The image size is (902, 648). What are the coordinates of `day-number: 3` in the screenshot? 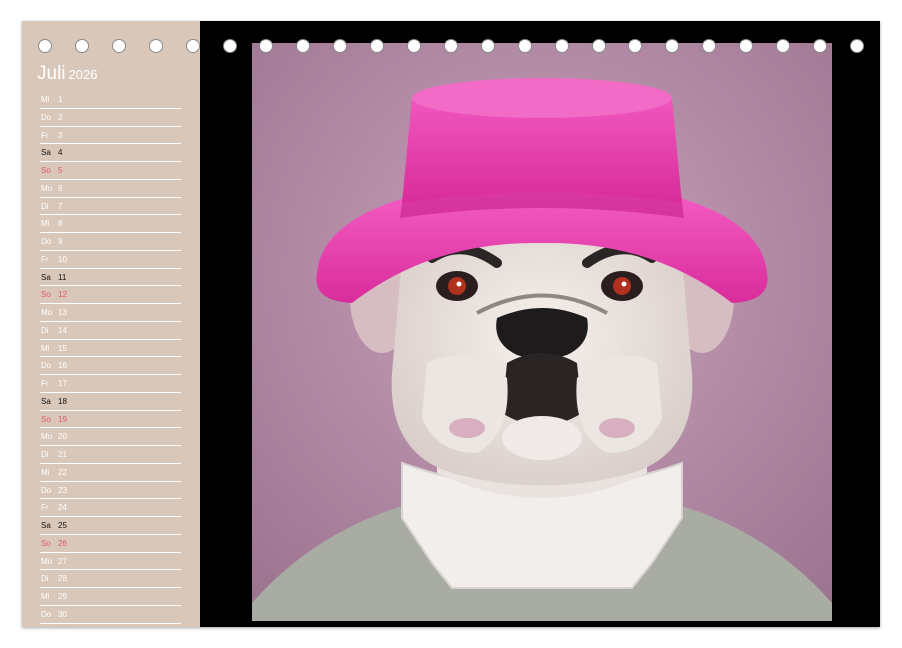 It's located at (60, 135).